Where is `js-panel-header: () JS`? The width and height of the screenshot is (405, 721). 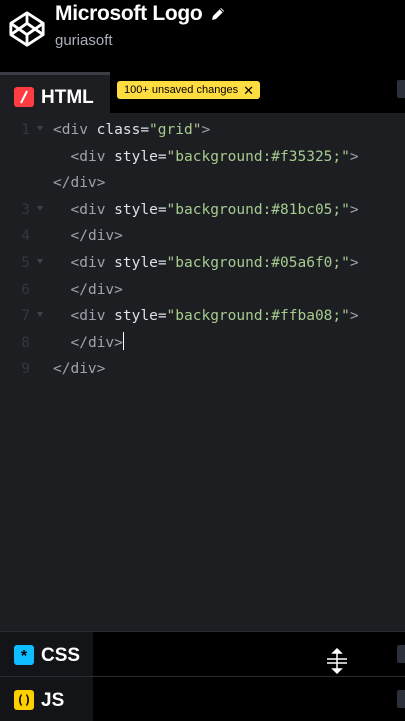 js-panel-header: () JS is located at coordinates (202, 698).